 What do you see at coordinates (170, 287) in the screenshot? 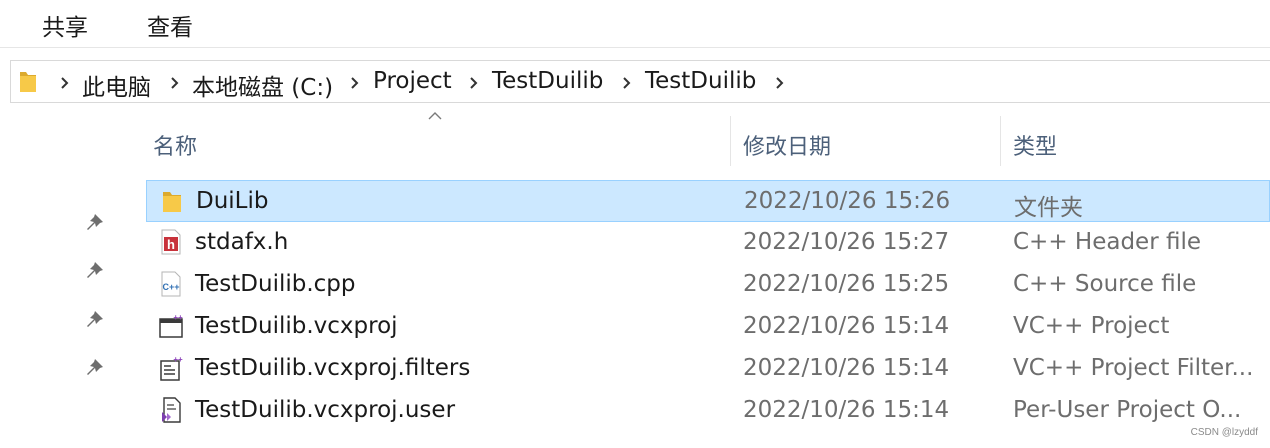
I see `svg-text: C++` at bounding box center [170, 287].